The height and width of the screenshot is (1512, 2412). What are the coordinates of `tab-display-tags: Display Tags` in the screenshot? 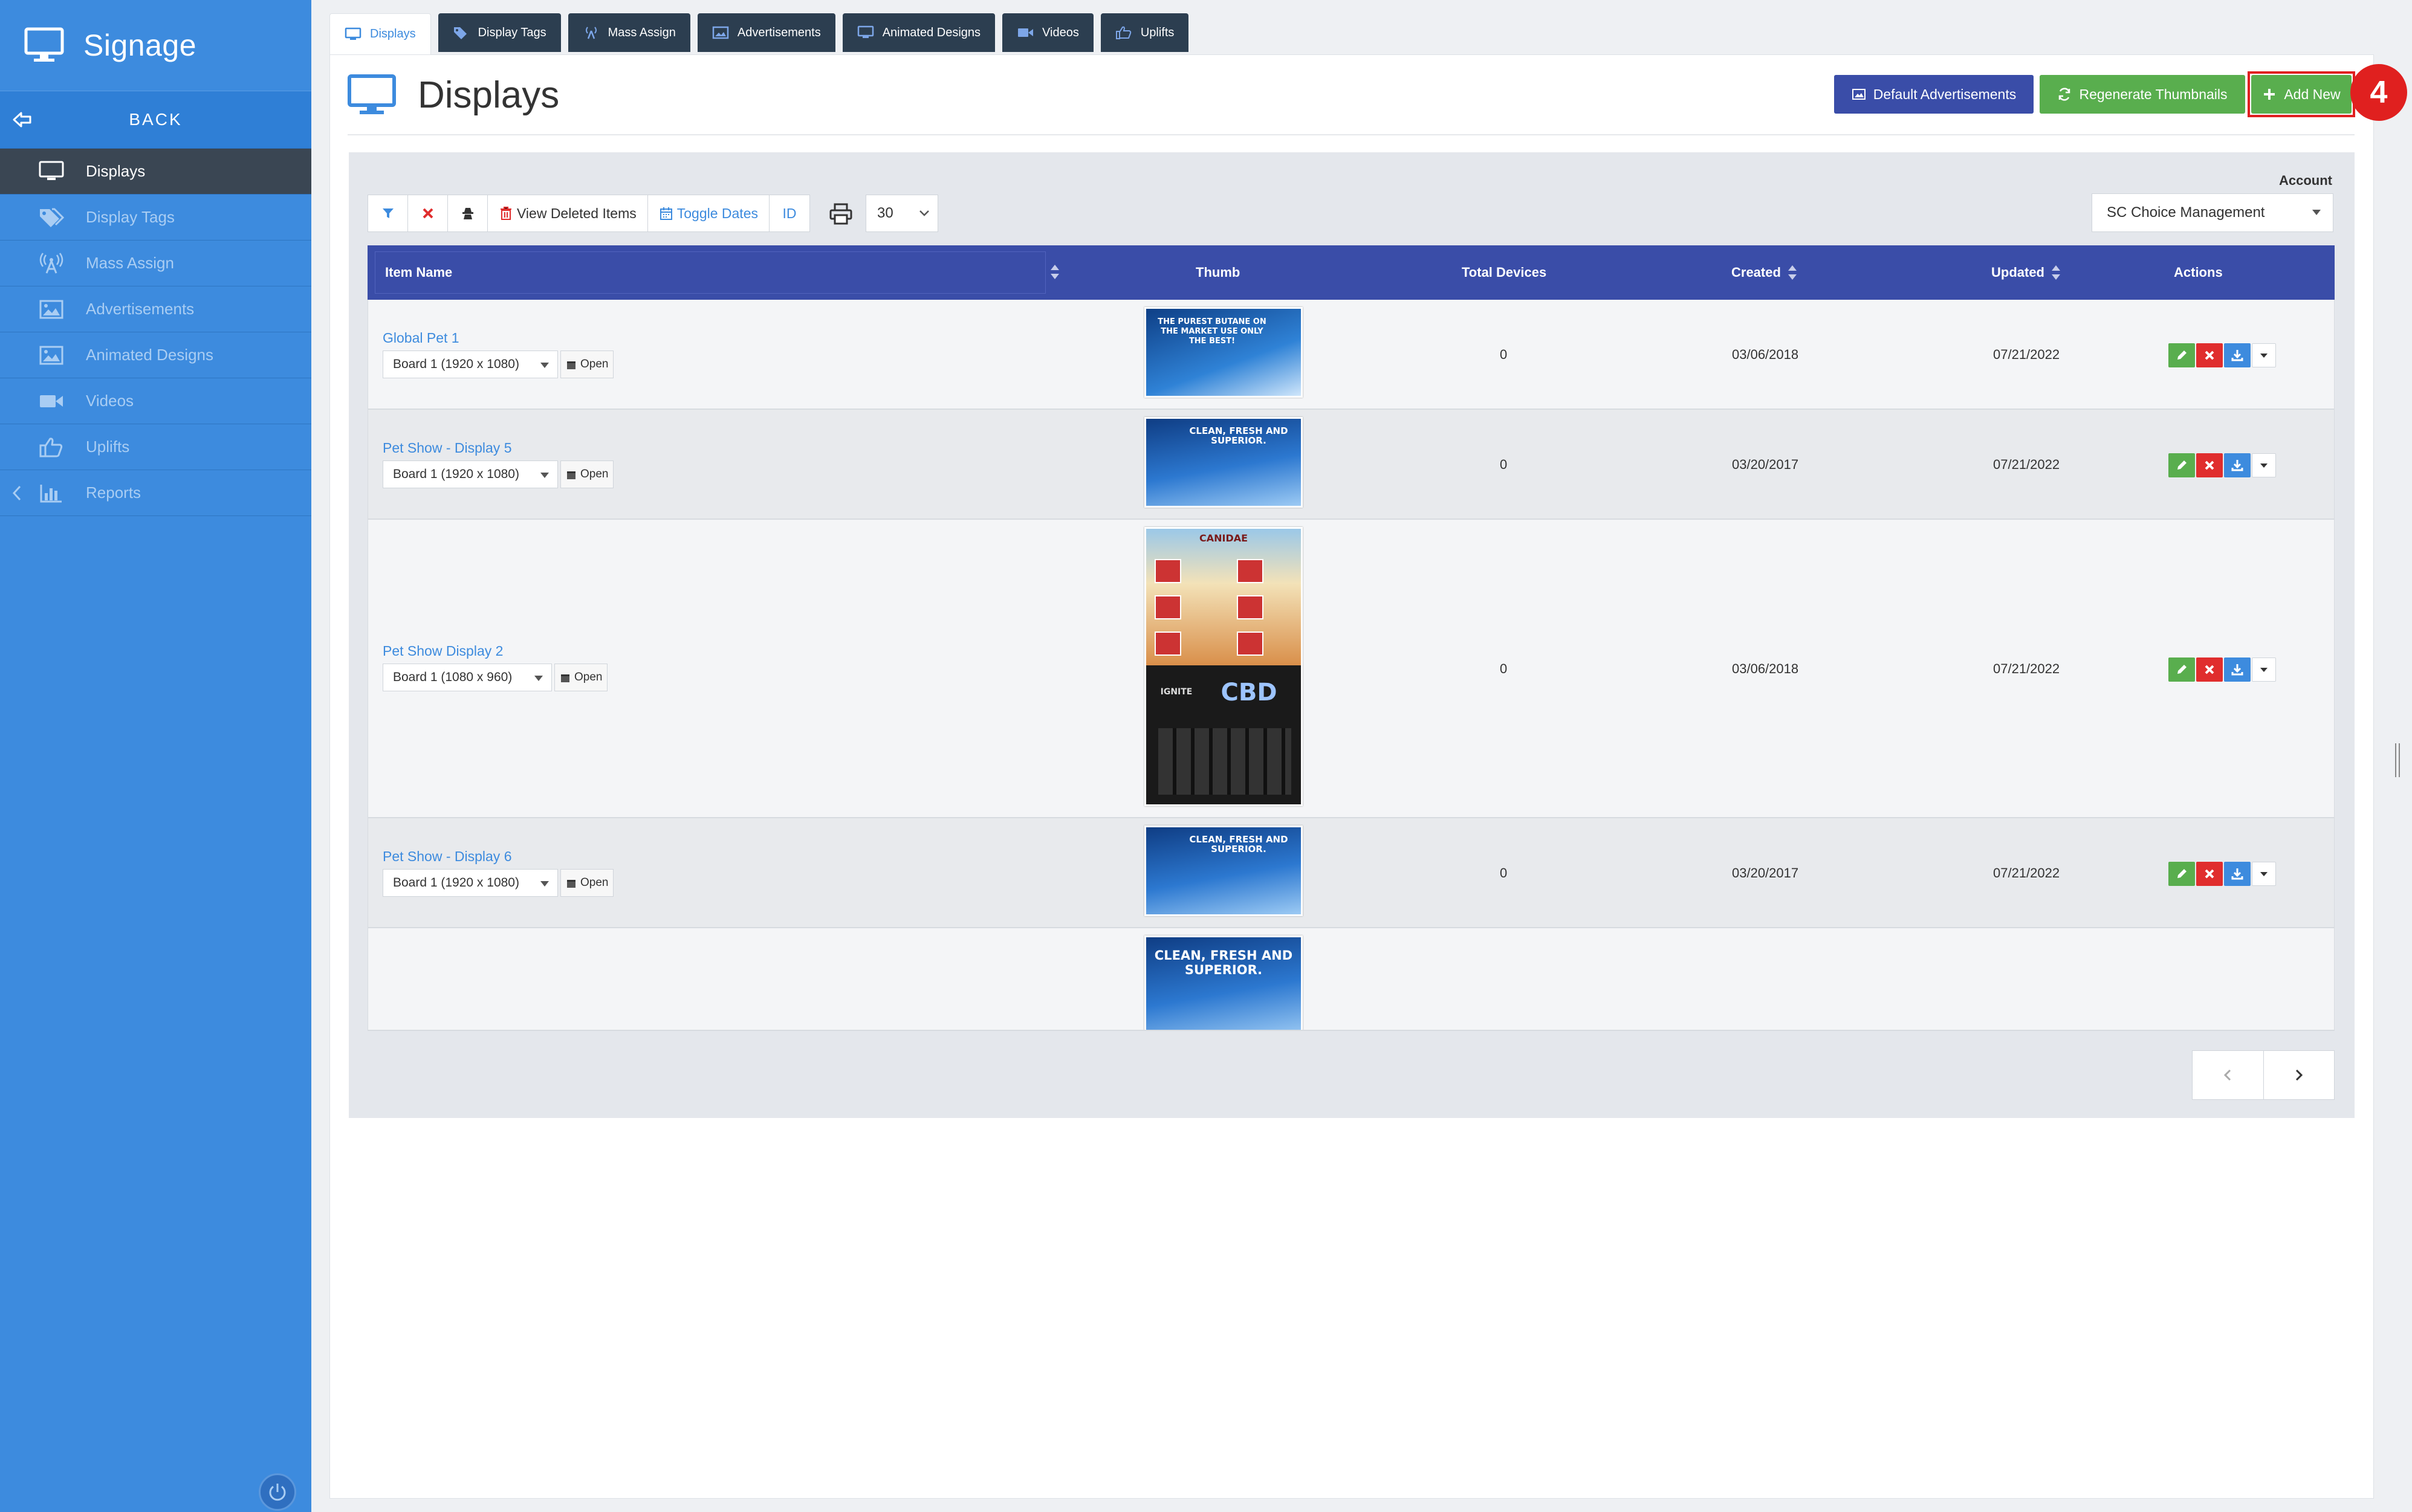 It's located at (500, 32).